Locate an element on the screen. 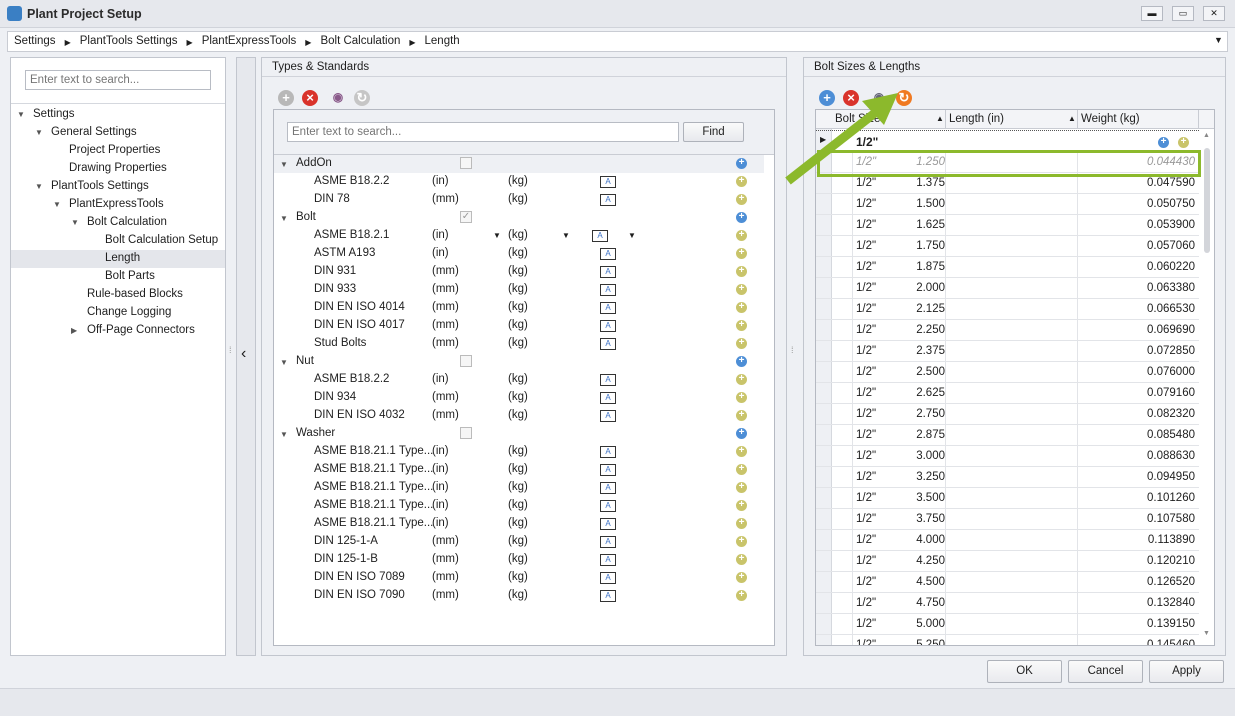 This screenshot has height=716, width=1235. chevron-down-icon: ▼ is located at coordinates (1218, 40).